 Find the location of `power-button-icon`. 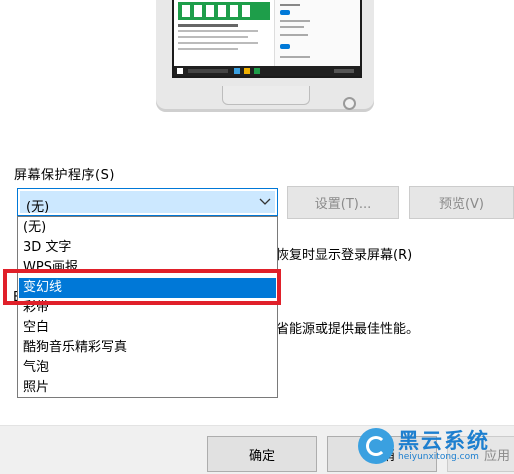

power-button-icon is located at coordinates (349, 103).